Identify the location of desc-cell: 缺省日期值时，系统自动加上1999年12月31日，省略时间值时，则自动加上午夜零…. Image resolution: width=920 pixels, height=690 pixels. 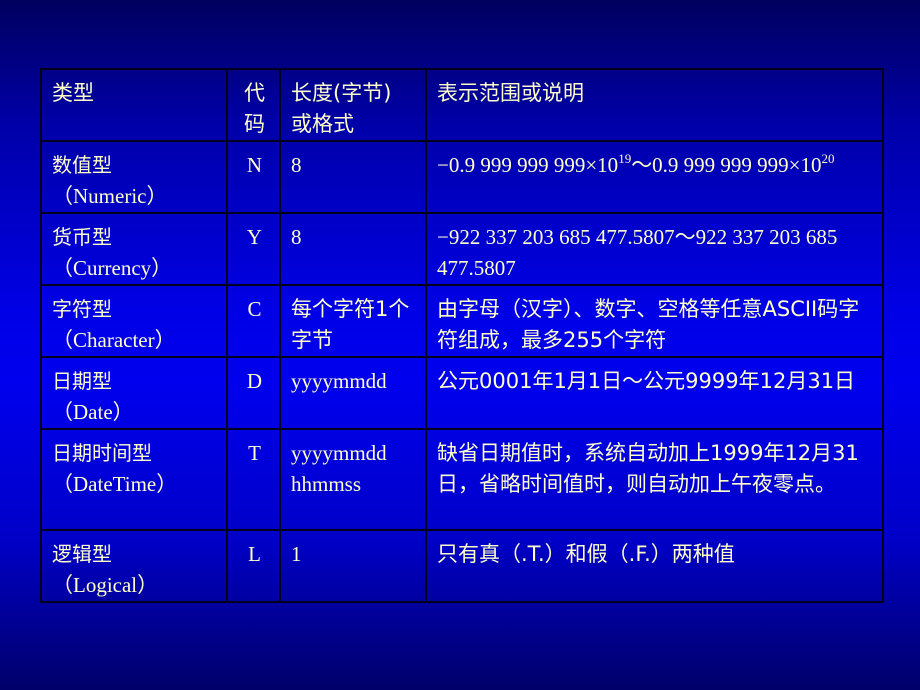
(654, 479).